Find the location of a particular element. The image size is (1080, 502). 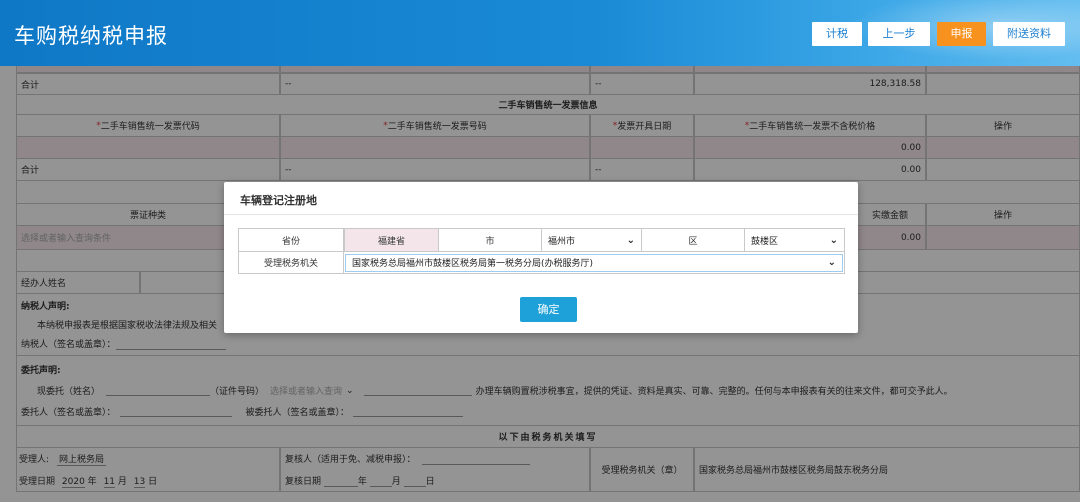

submit-declaration-button: 申报 is located at coordinates (961, 34).